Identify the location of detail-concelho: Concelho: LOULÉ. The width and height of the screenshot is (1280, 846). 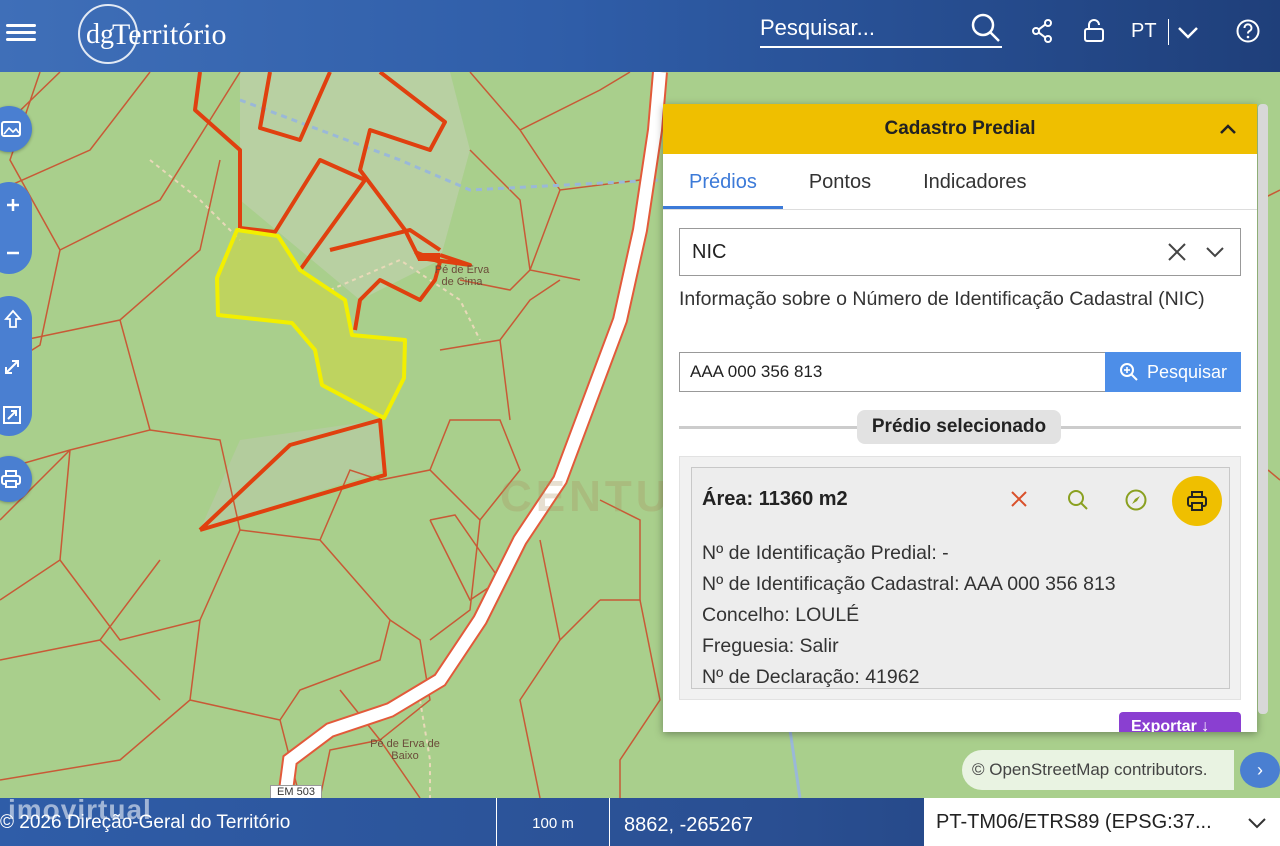
(781, 615).